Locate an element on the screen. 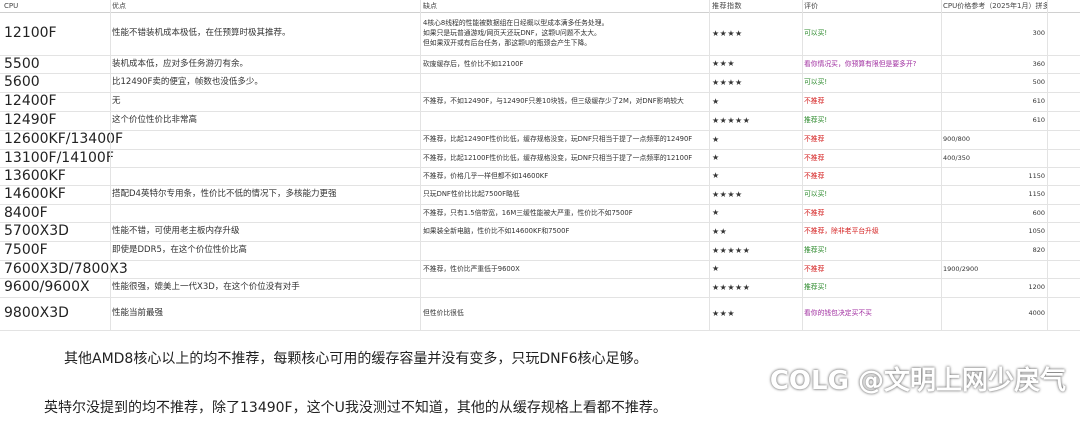 This screenshot has height=433, width=1080. pros-cell: 比12490F卖的便宜，帧数也没低多少。 is located at coordinates (265, 82).